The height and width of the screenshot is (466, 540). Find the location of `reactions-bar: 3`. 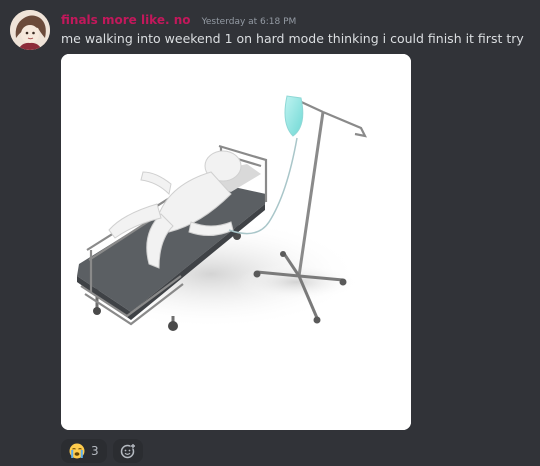

reactions-bar: 3 is located at coordinates (102, 451).